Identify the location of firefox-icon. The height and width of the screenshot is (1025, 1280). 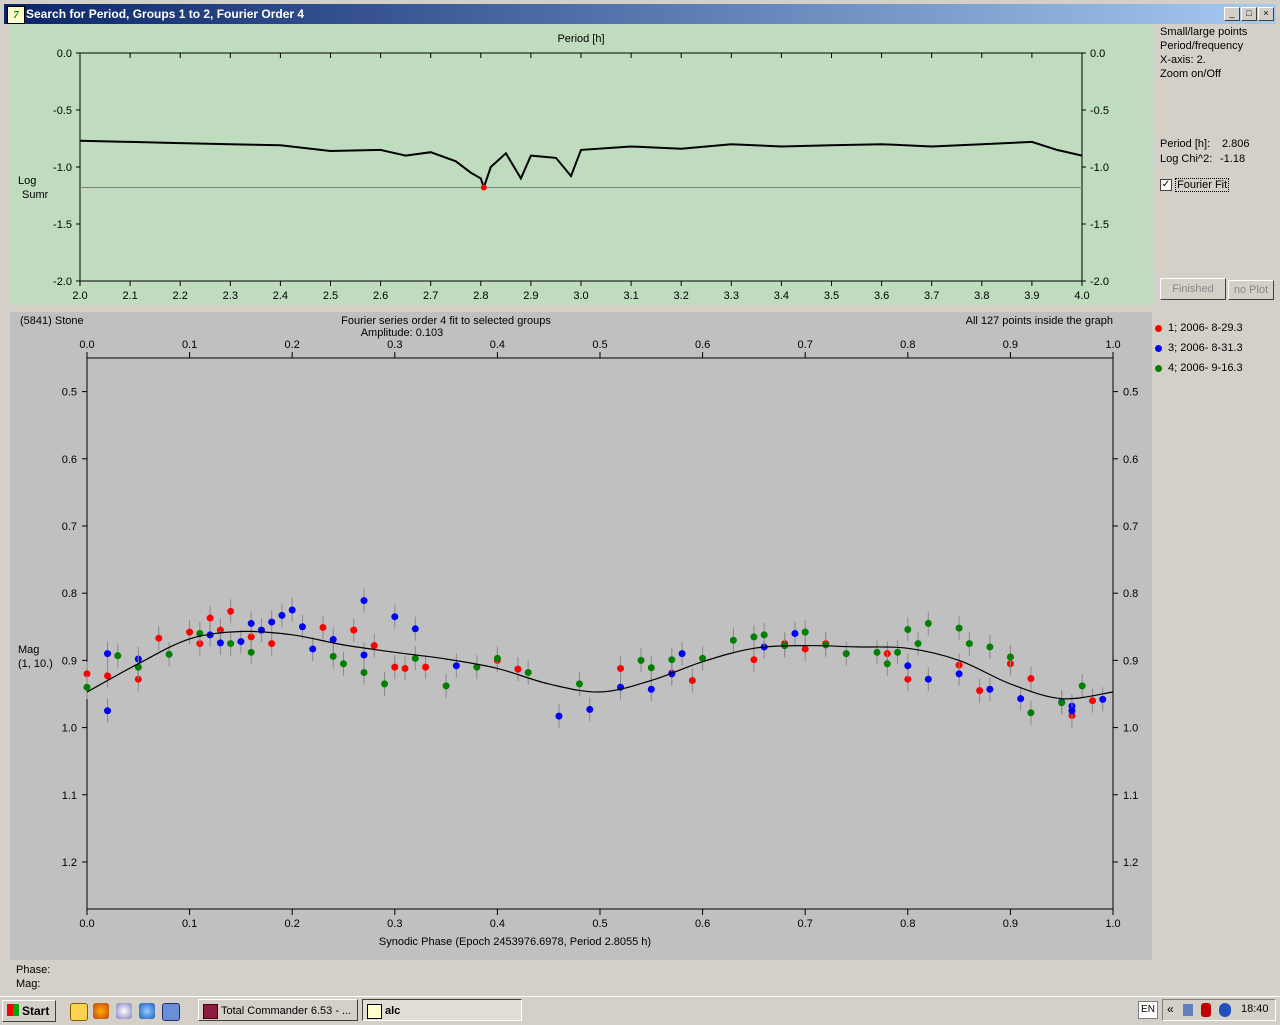
(101, 1011).